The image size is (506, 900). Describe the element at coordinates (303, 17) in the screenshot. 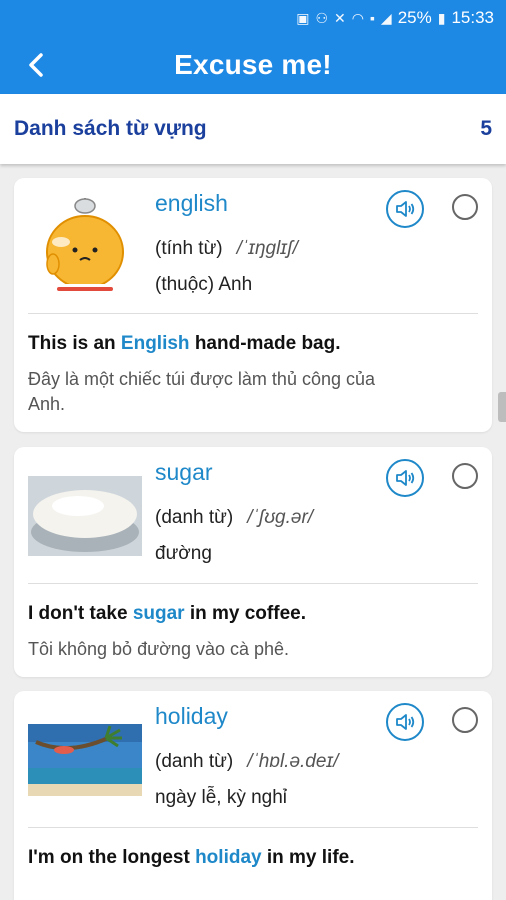

I see `sim-icon: ▣` at that location.